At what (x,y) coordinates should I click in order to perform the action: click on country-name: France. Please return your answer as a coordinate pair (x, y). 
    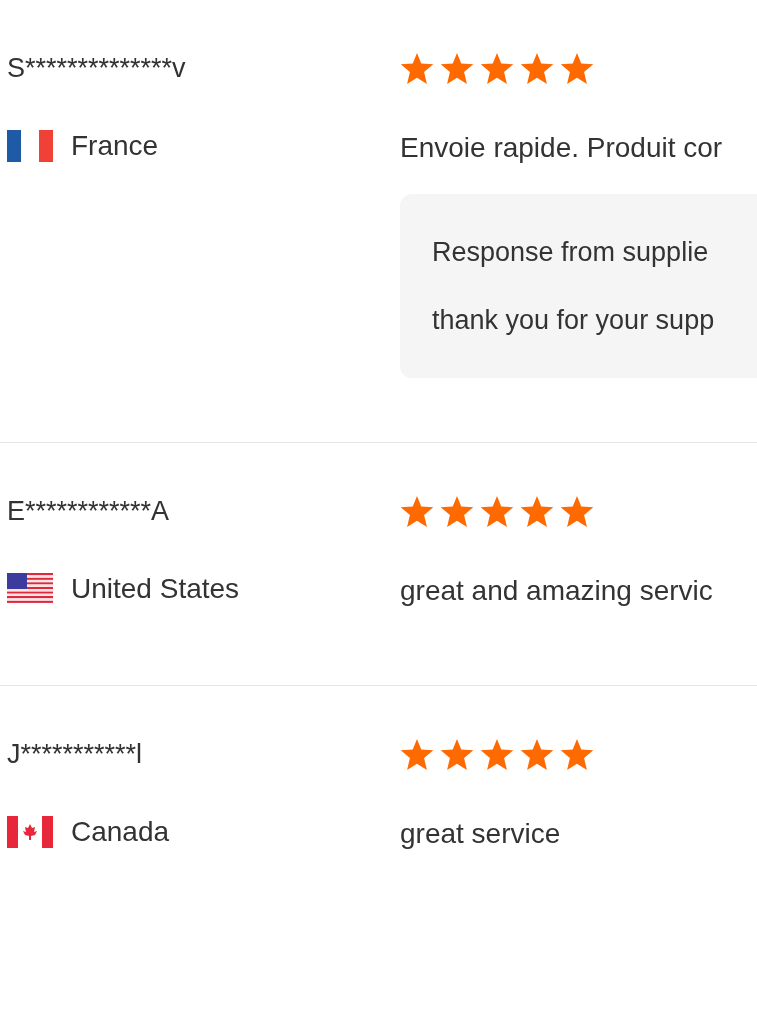
    Looking at the image, I should click on (115, 146).